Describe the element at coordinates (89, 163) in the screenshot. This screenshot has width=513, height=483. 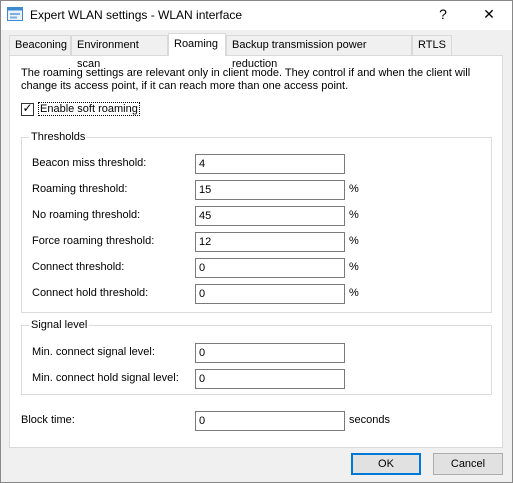
I see `beacon-miss-threshold-label: Beacon miss threshold:` at that location.